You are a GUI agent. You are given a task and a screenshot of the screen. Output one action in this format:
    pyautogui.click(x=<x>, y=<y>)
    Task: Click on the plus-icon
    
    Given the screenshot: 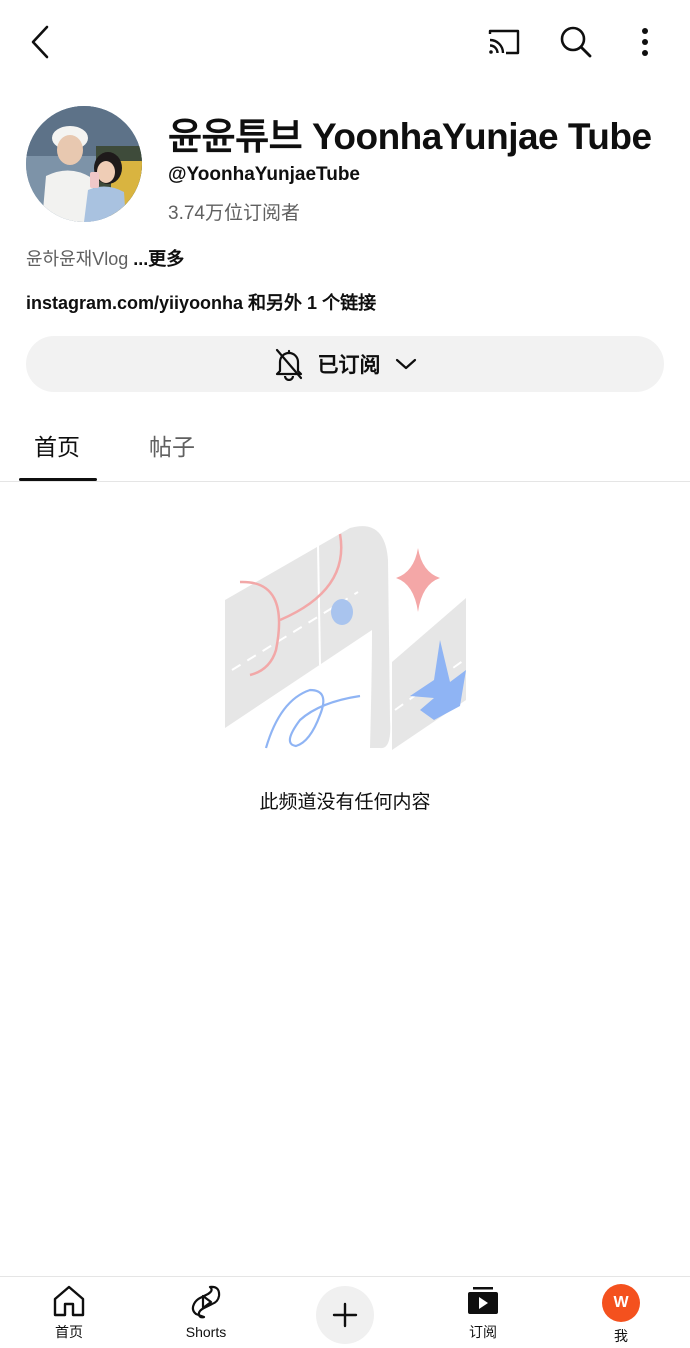 What is the action you would take?
    pyautogui.click(x=345, y=1315)
    